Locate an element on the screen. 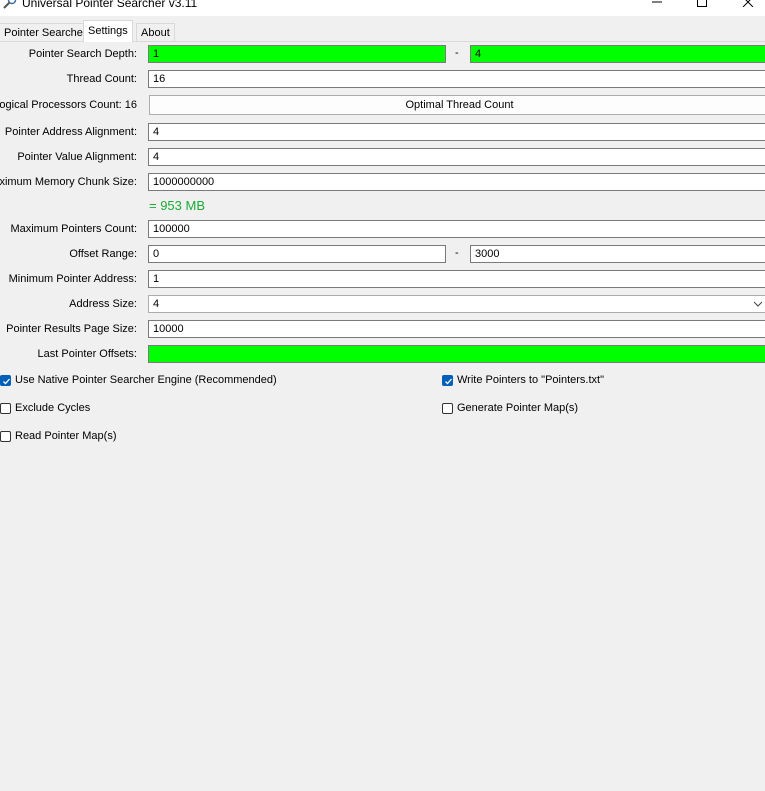 This screenshot has height=791, width=765. window-title: Universal Pointer Searcher v3.11 is located at coordinates (110, 5).